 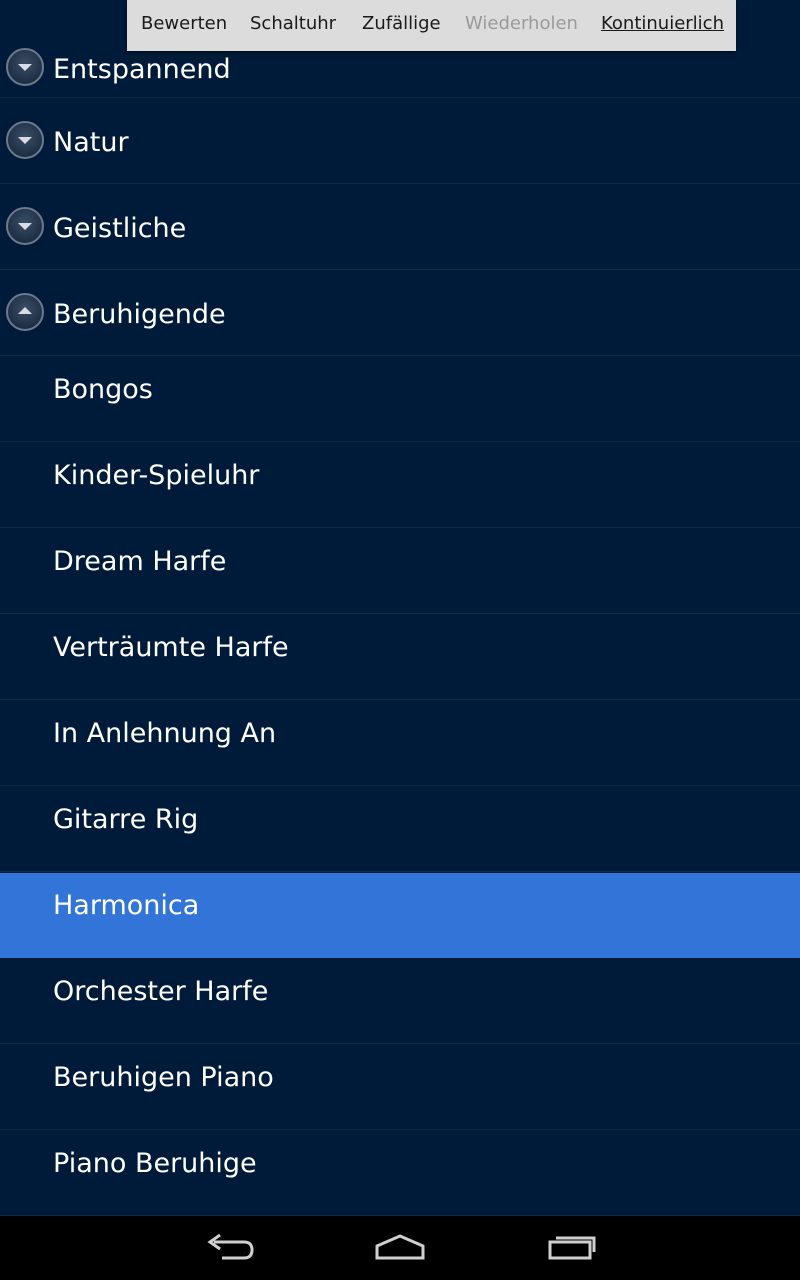 I want to click on list-item: Kinder-Spieluhr, so click(x=400, y=485).